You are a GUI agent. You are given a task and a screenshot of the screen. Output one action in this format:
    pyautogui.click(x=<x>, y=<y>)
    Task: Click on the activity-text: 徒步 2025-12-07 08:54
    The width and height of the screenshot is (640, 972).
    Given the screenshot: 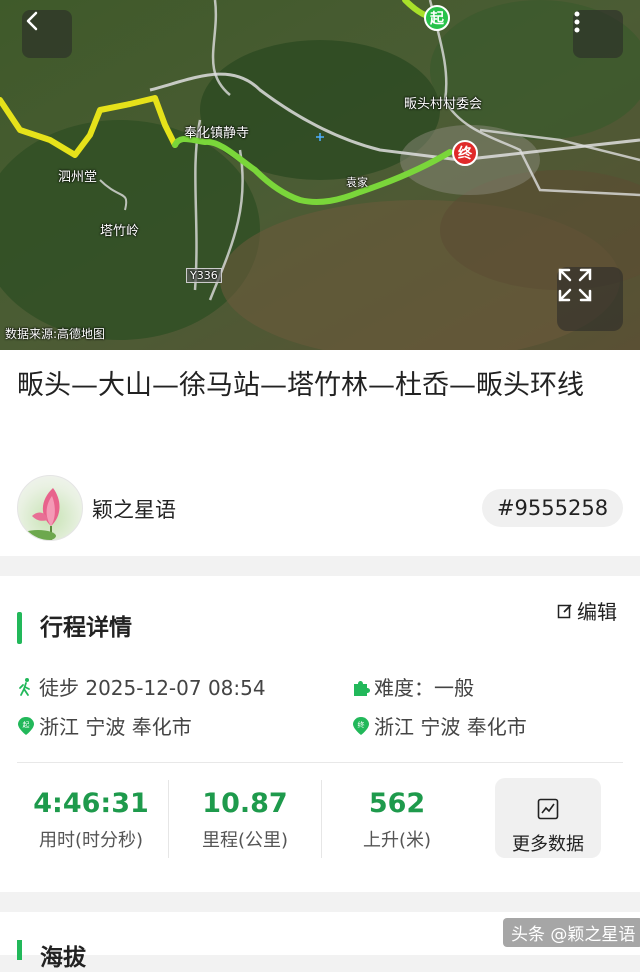 What is the action you would take?
    pyautogui.click(x=152, y=688)
    